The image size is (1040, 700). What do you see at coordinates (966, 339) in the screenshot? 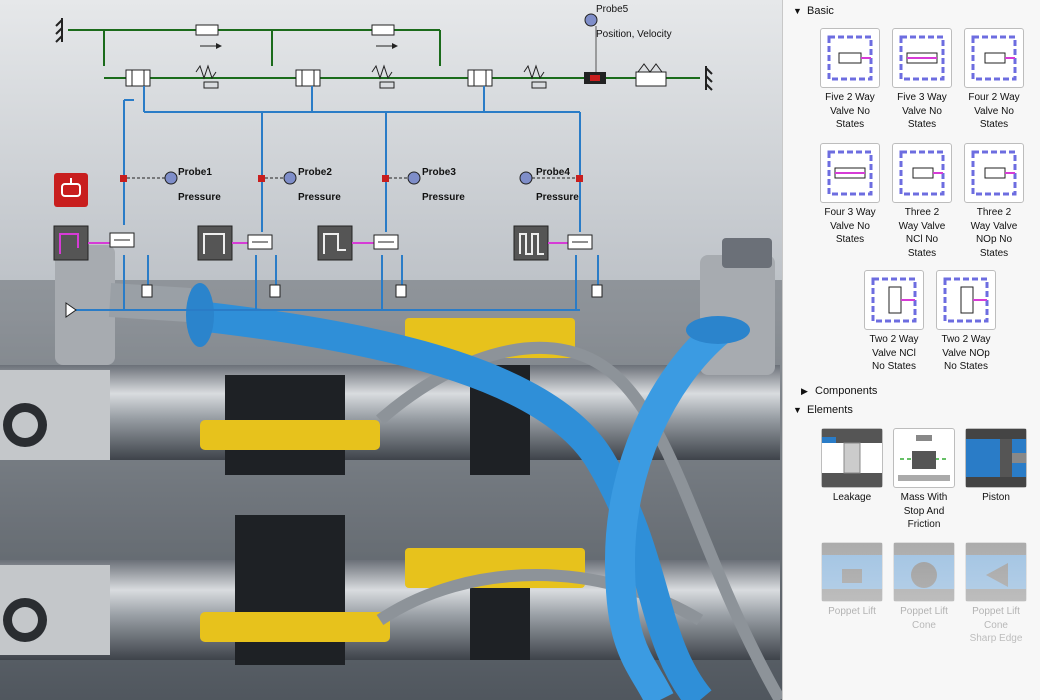
I see `block-label-line1: Two 2 Way` at bounding box center [966, 339].